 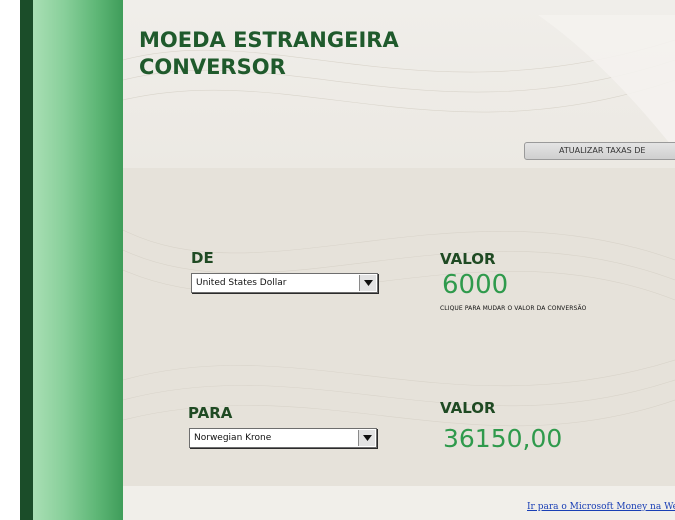 I want to click on to-currency-value: Norwegian Krone, so click(x=233, y=438).